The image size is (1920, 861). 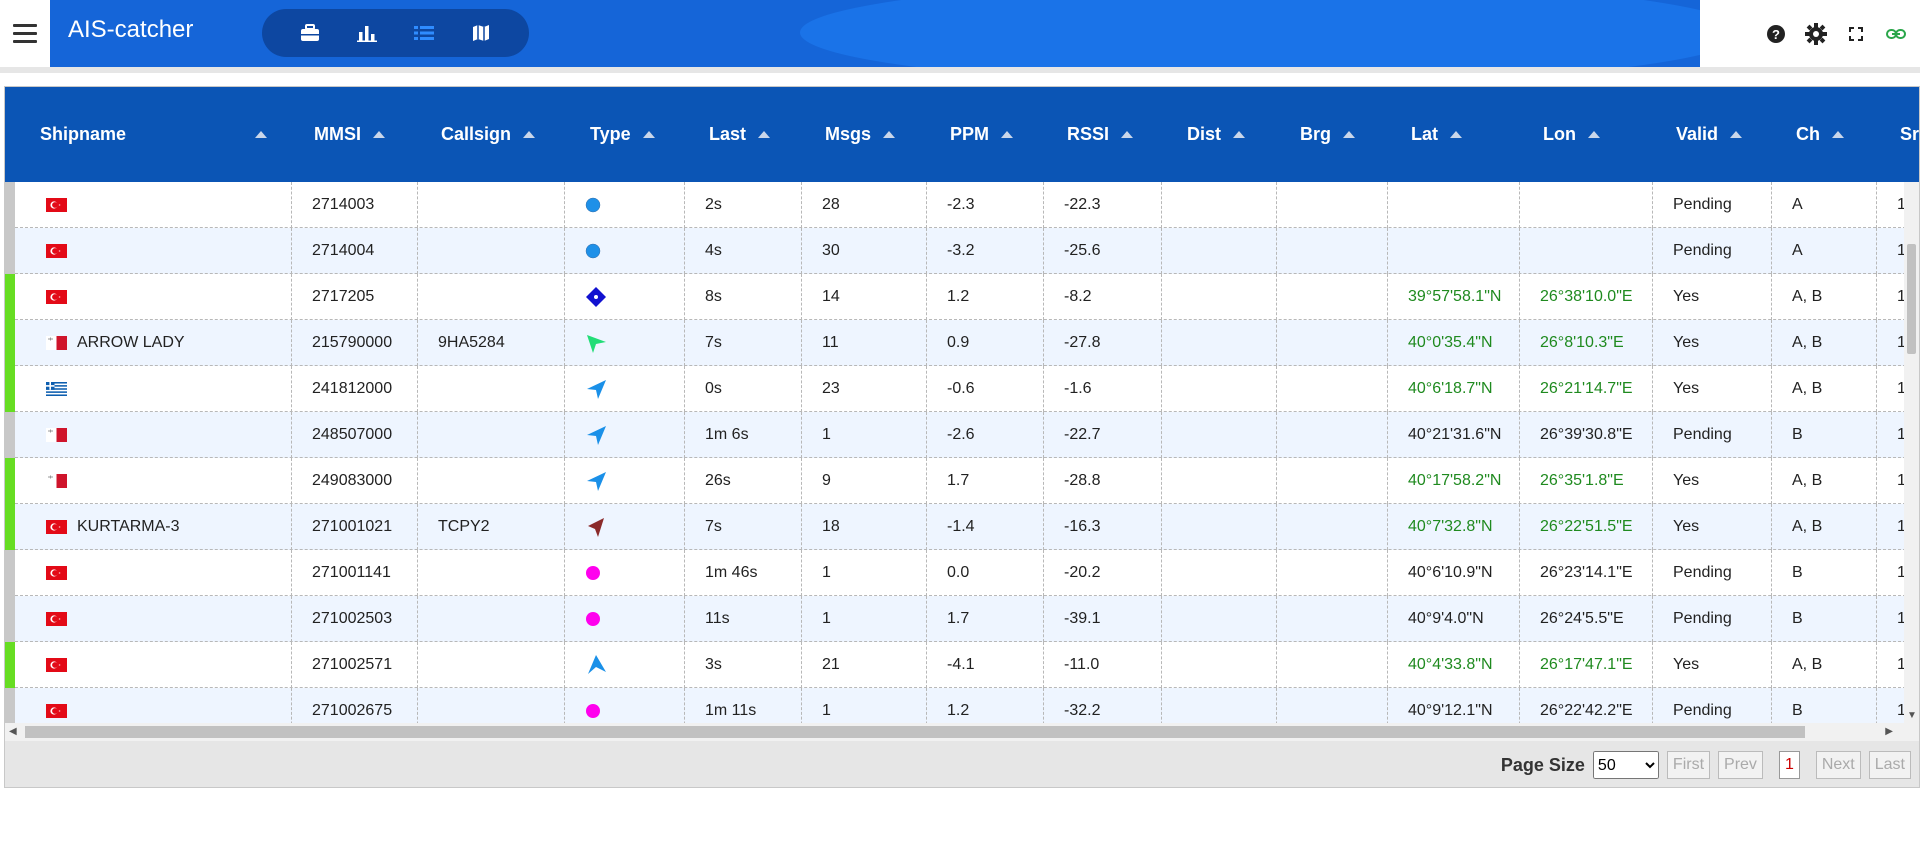 What do you see at coordinates (153, 665) in the screenshot?
I see `cell-shipname` at bounding box center [153, 665].